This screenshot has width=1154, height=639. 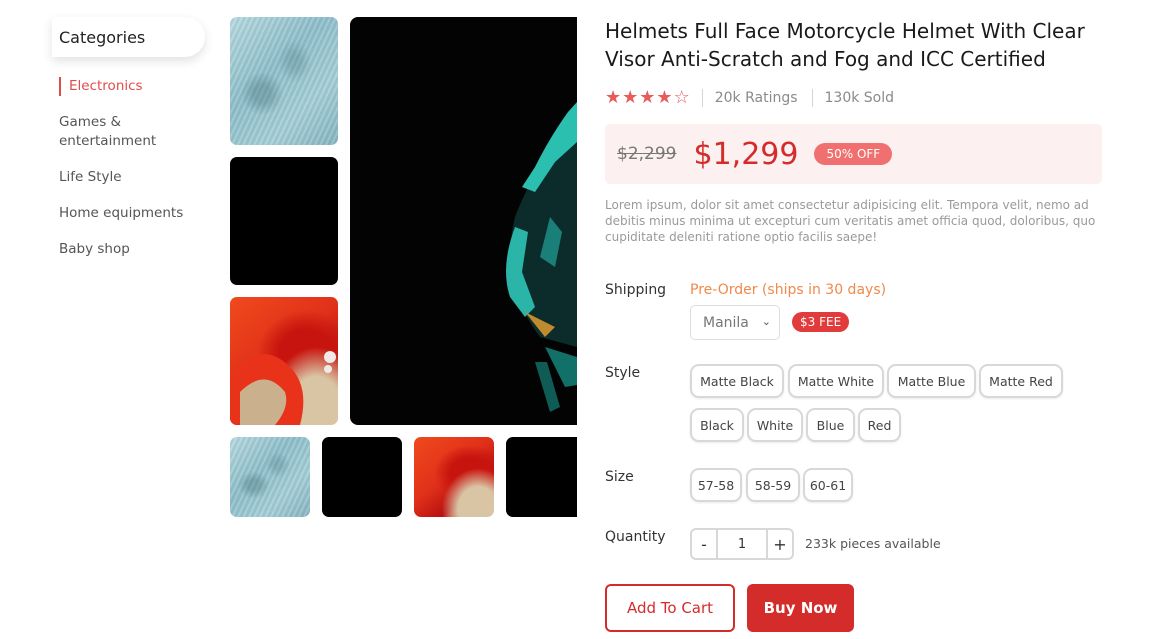 I want to click on size-option-58-59: 58-59, so click(x=773, y=485).